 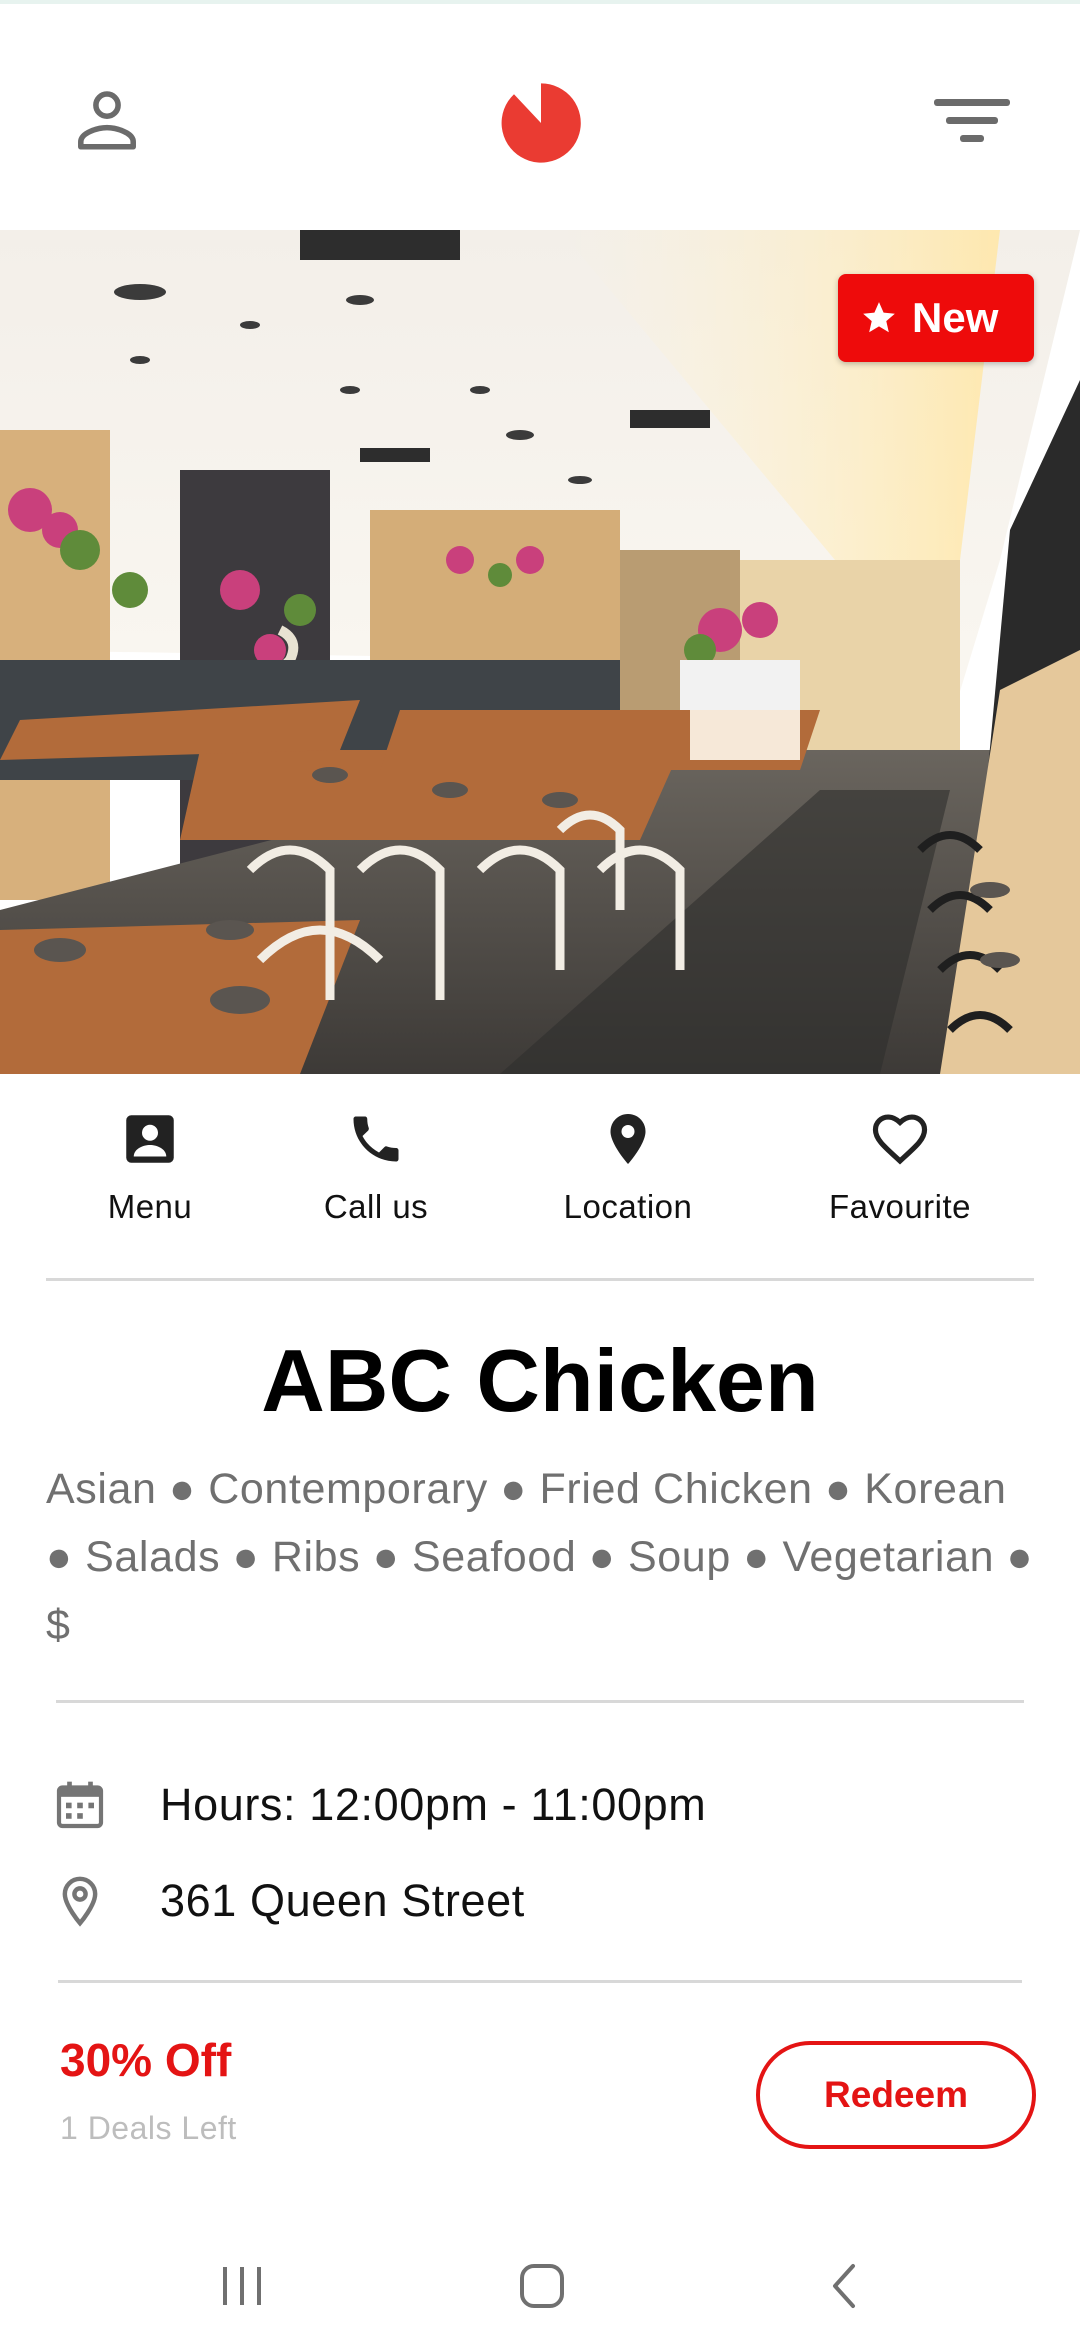 I want to click on calendar-icon, so click(x=80, y=1805).